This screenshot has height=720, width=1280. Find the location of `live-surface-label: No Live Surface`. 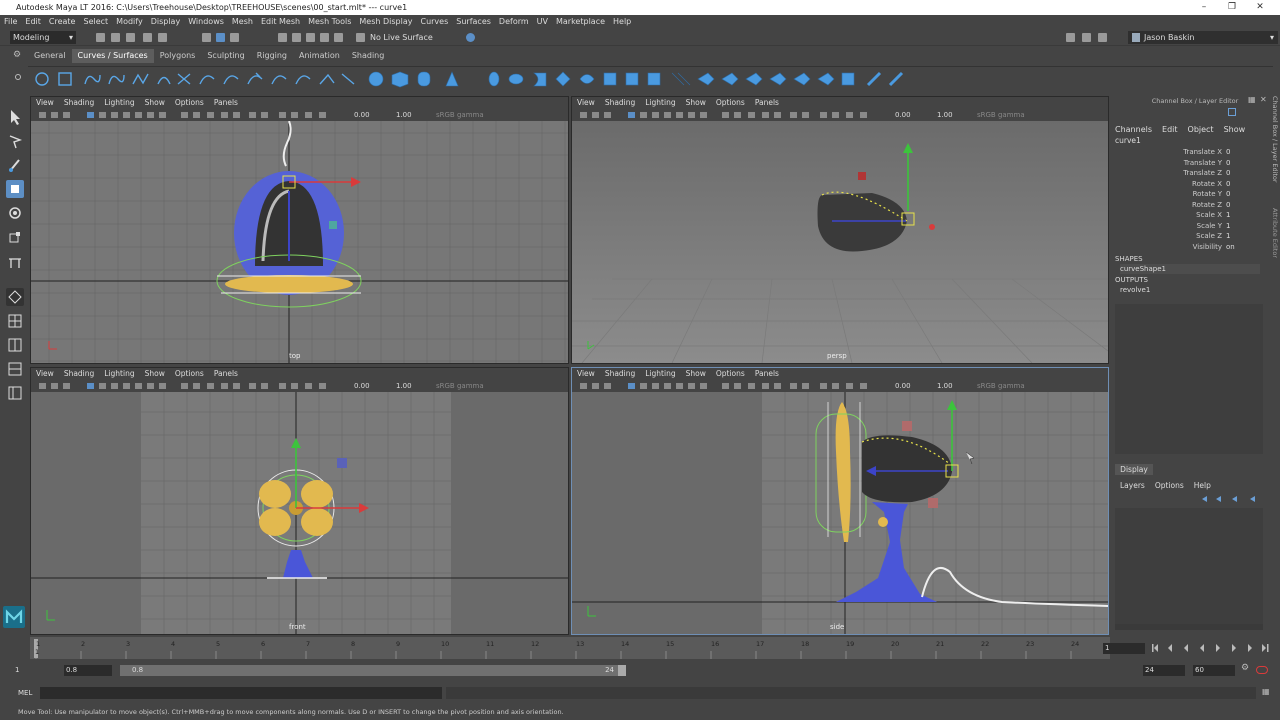

live-surface-label: No Live Surface is located at coordinates (401, 37).